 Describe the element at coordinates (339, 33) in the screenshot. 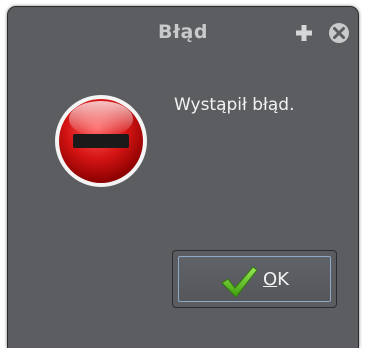

I see `close-icon` at that location.